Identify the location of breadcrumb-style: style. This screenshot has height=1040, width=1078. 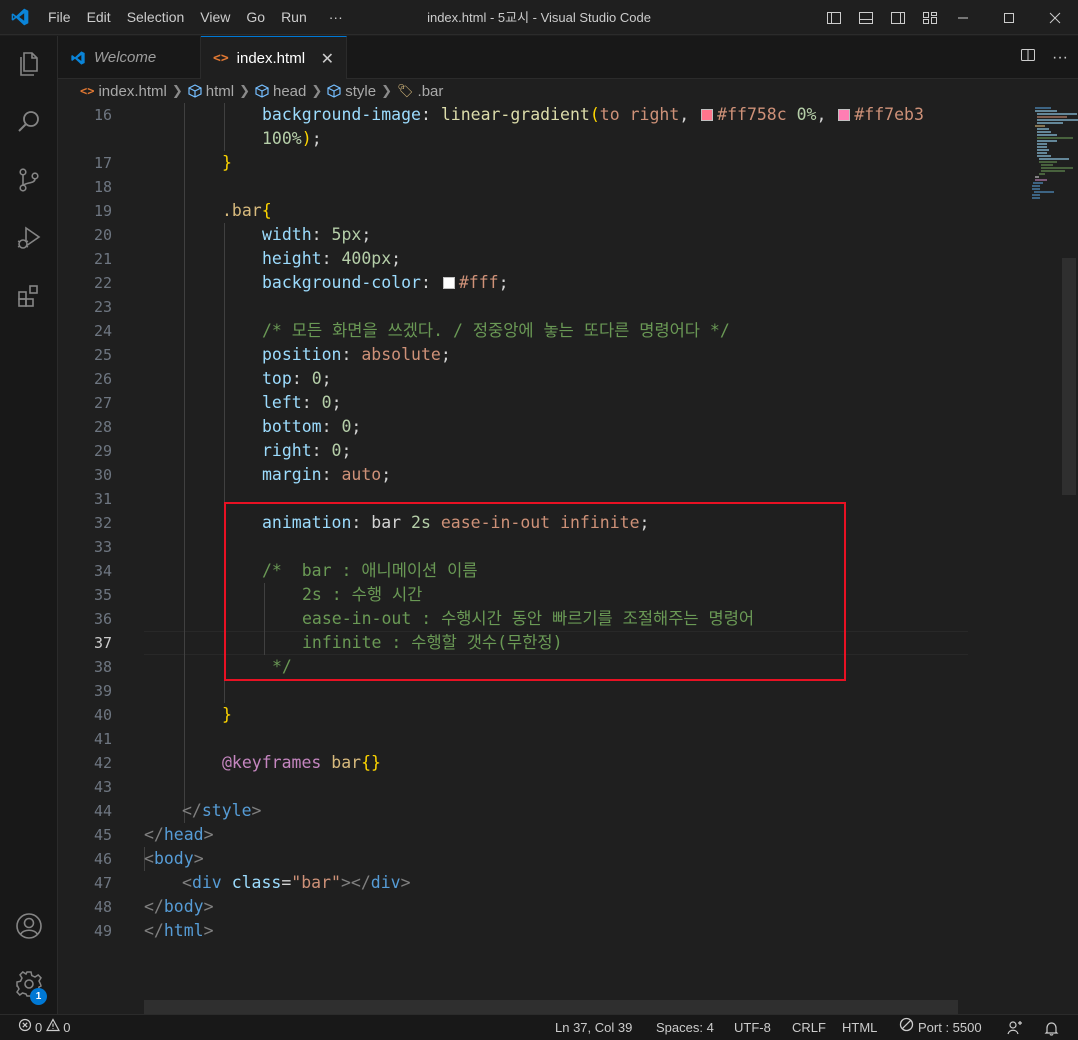
(351, 91).